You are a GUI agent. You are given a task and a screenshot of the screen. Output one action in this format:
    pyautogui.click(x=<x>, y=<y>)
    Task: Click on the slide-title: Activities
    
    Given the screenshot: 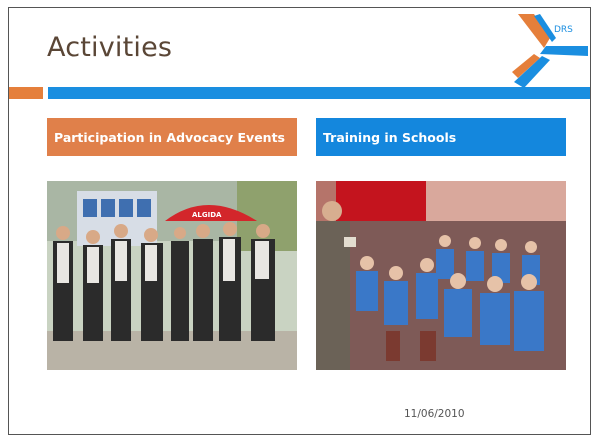 What is the action you would take?
    pyautogui.click(x=110, y=47)
    